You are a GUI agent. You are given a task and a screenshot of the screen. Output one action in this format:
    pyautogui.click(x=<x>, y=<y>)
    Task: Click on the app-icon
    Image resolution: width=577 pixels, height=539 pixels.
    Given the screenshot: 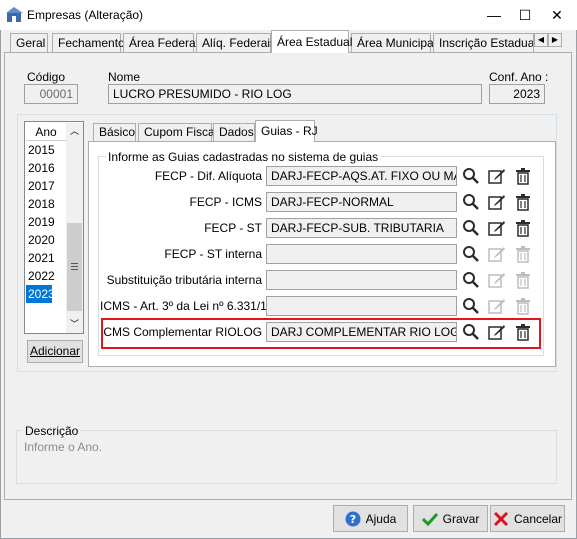 What is the action you would take?
    pyautogui.click(x=14, y=14)
    